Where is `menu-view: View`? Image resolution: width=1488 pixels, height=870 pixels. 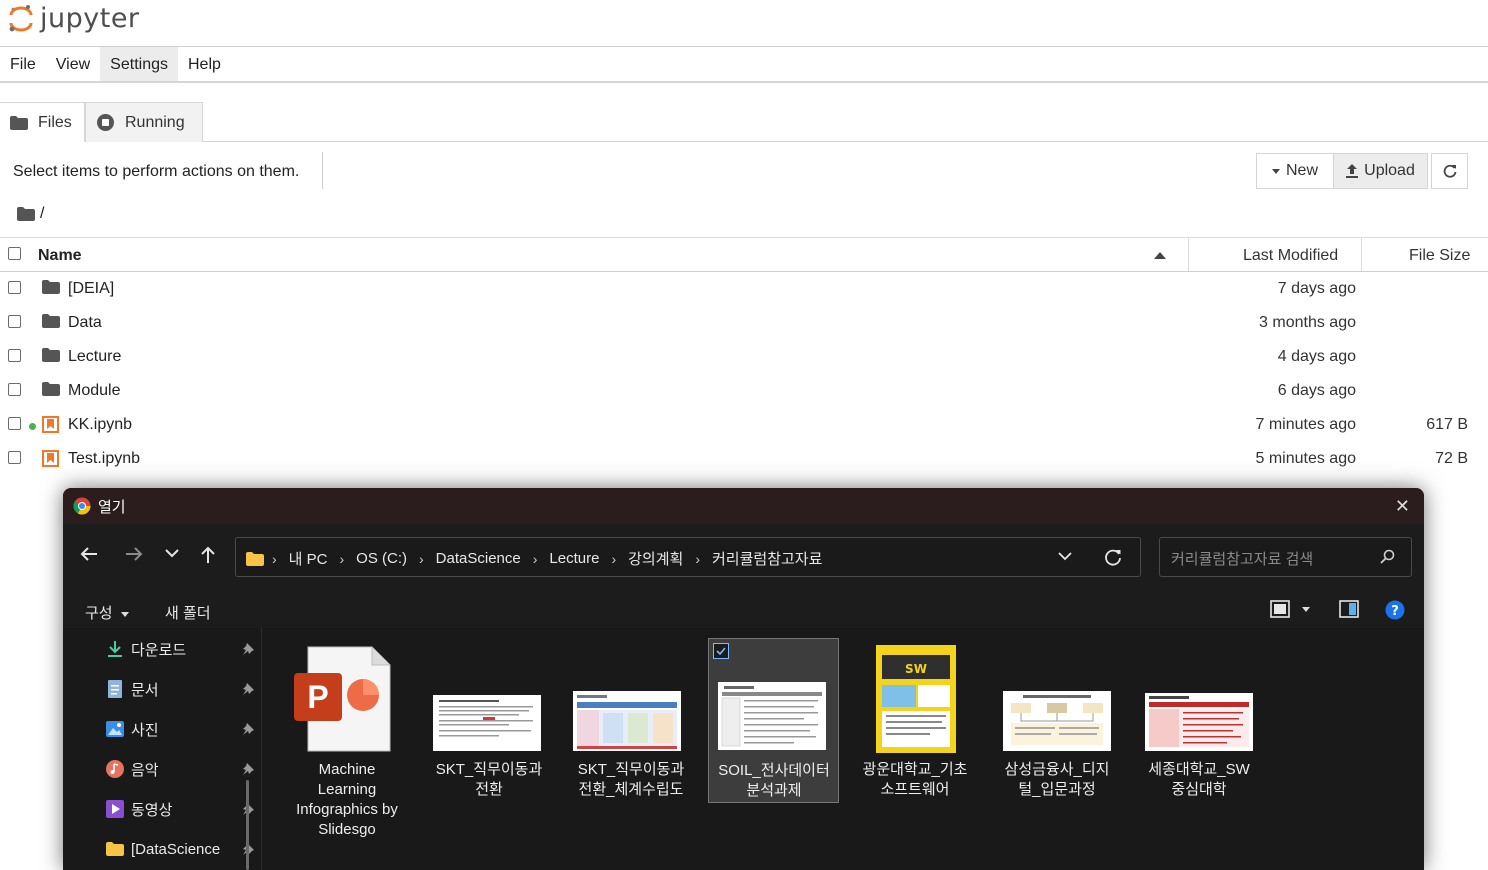
menu-view: View is located at coordinates (73, 64).